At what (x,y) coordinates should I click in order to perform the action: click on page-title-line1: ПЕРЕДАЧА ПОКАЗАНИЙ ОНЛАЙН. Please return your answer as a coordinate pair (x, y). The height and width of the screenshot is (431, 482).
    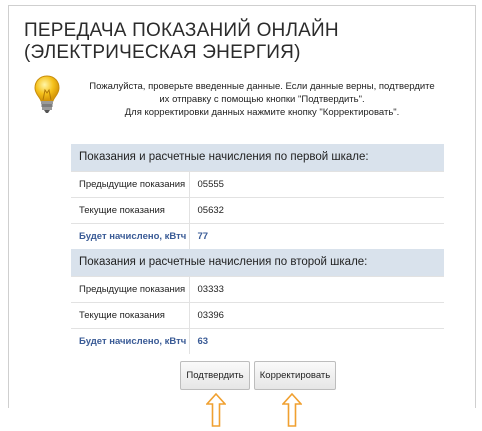
    Looking at the image, I should click on (181, 30).